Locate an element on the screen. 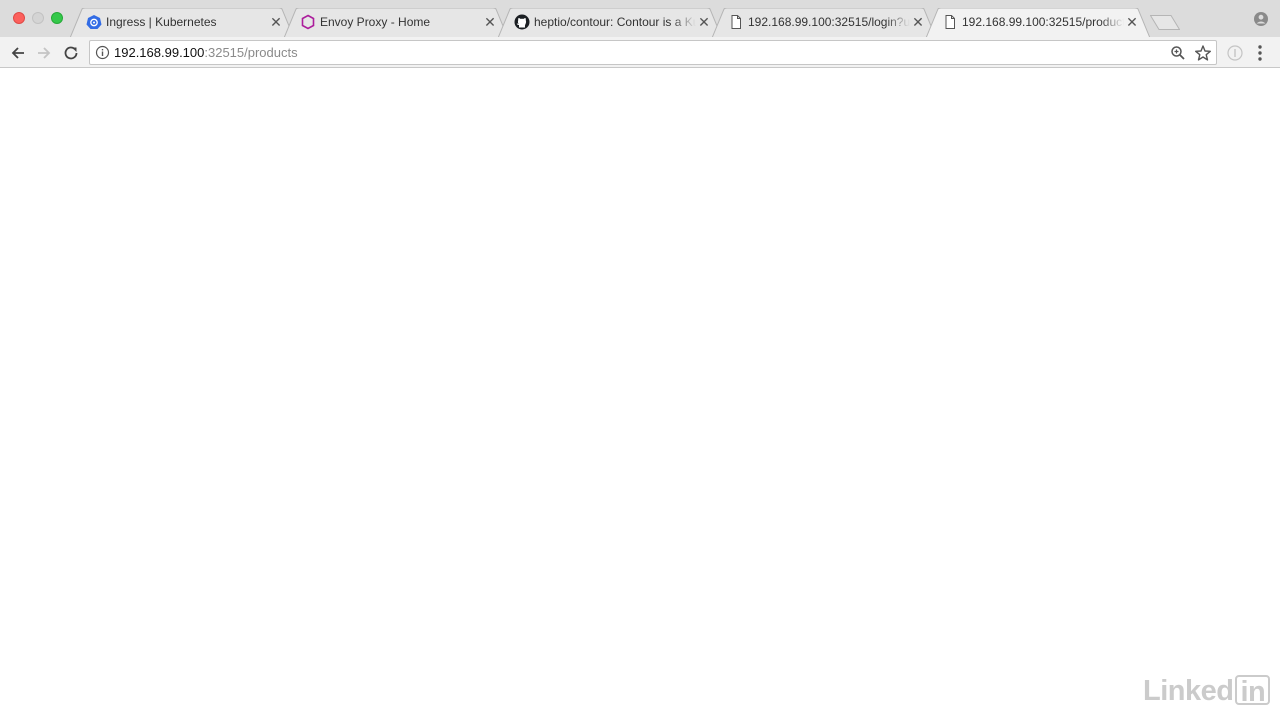  url-host: 192.168.99.100 is located at coordinates (159, 52).